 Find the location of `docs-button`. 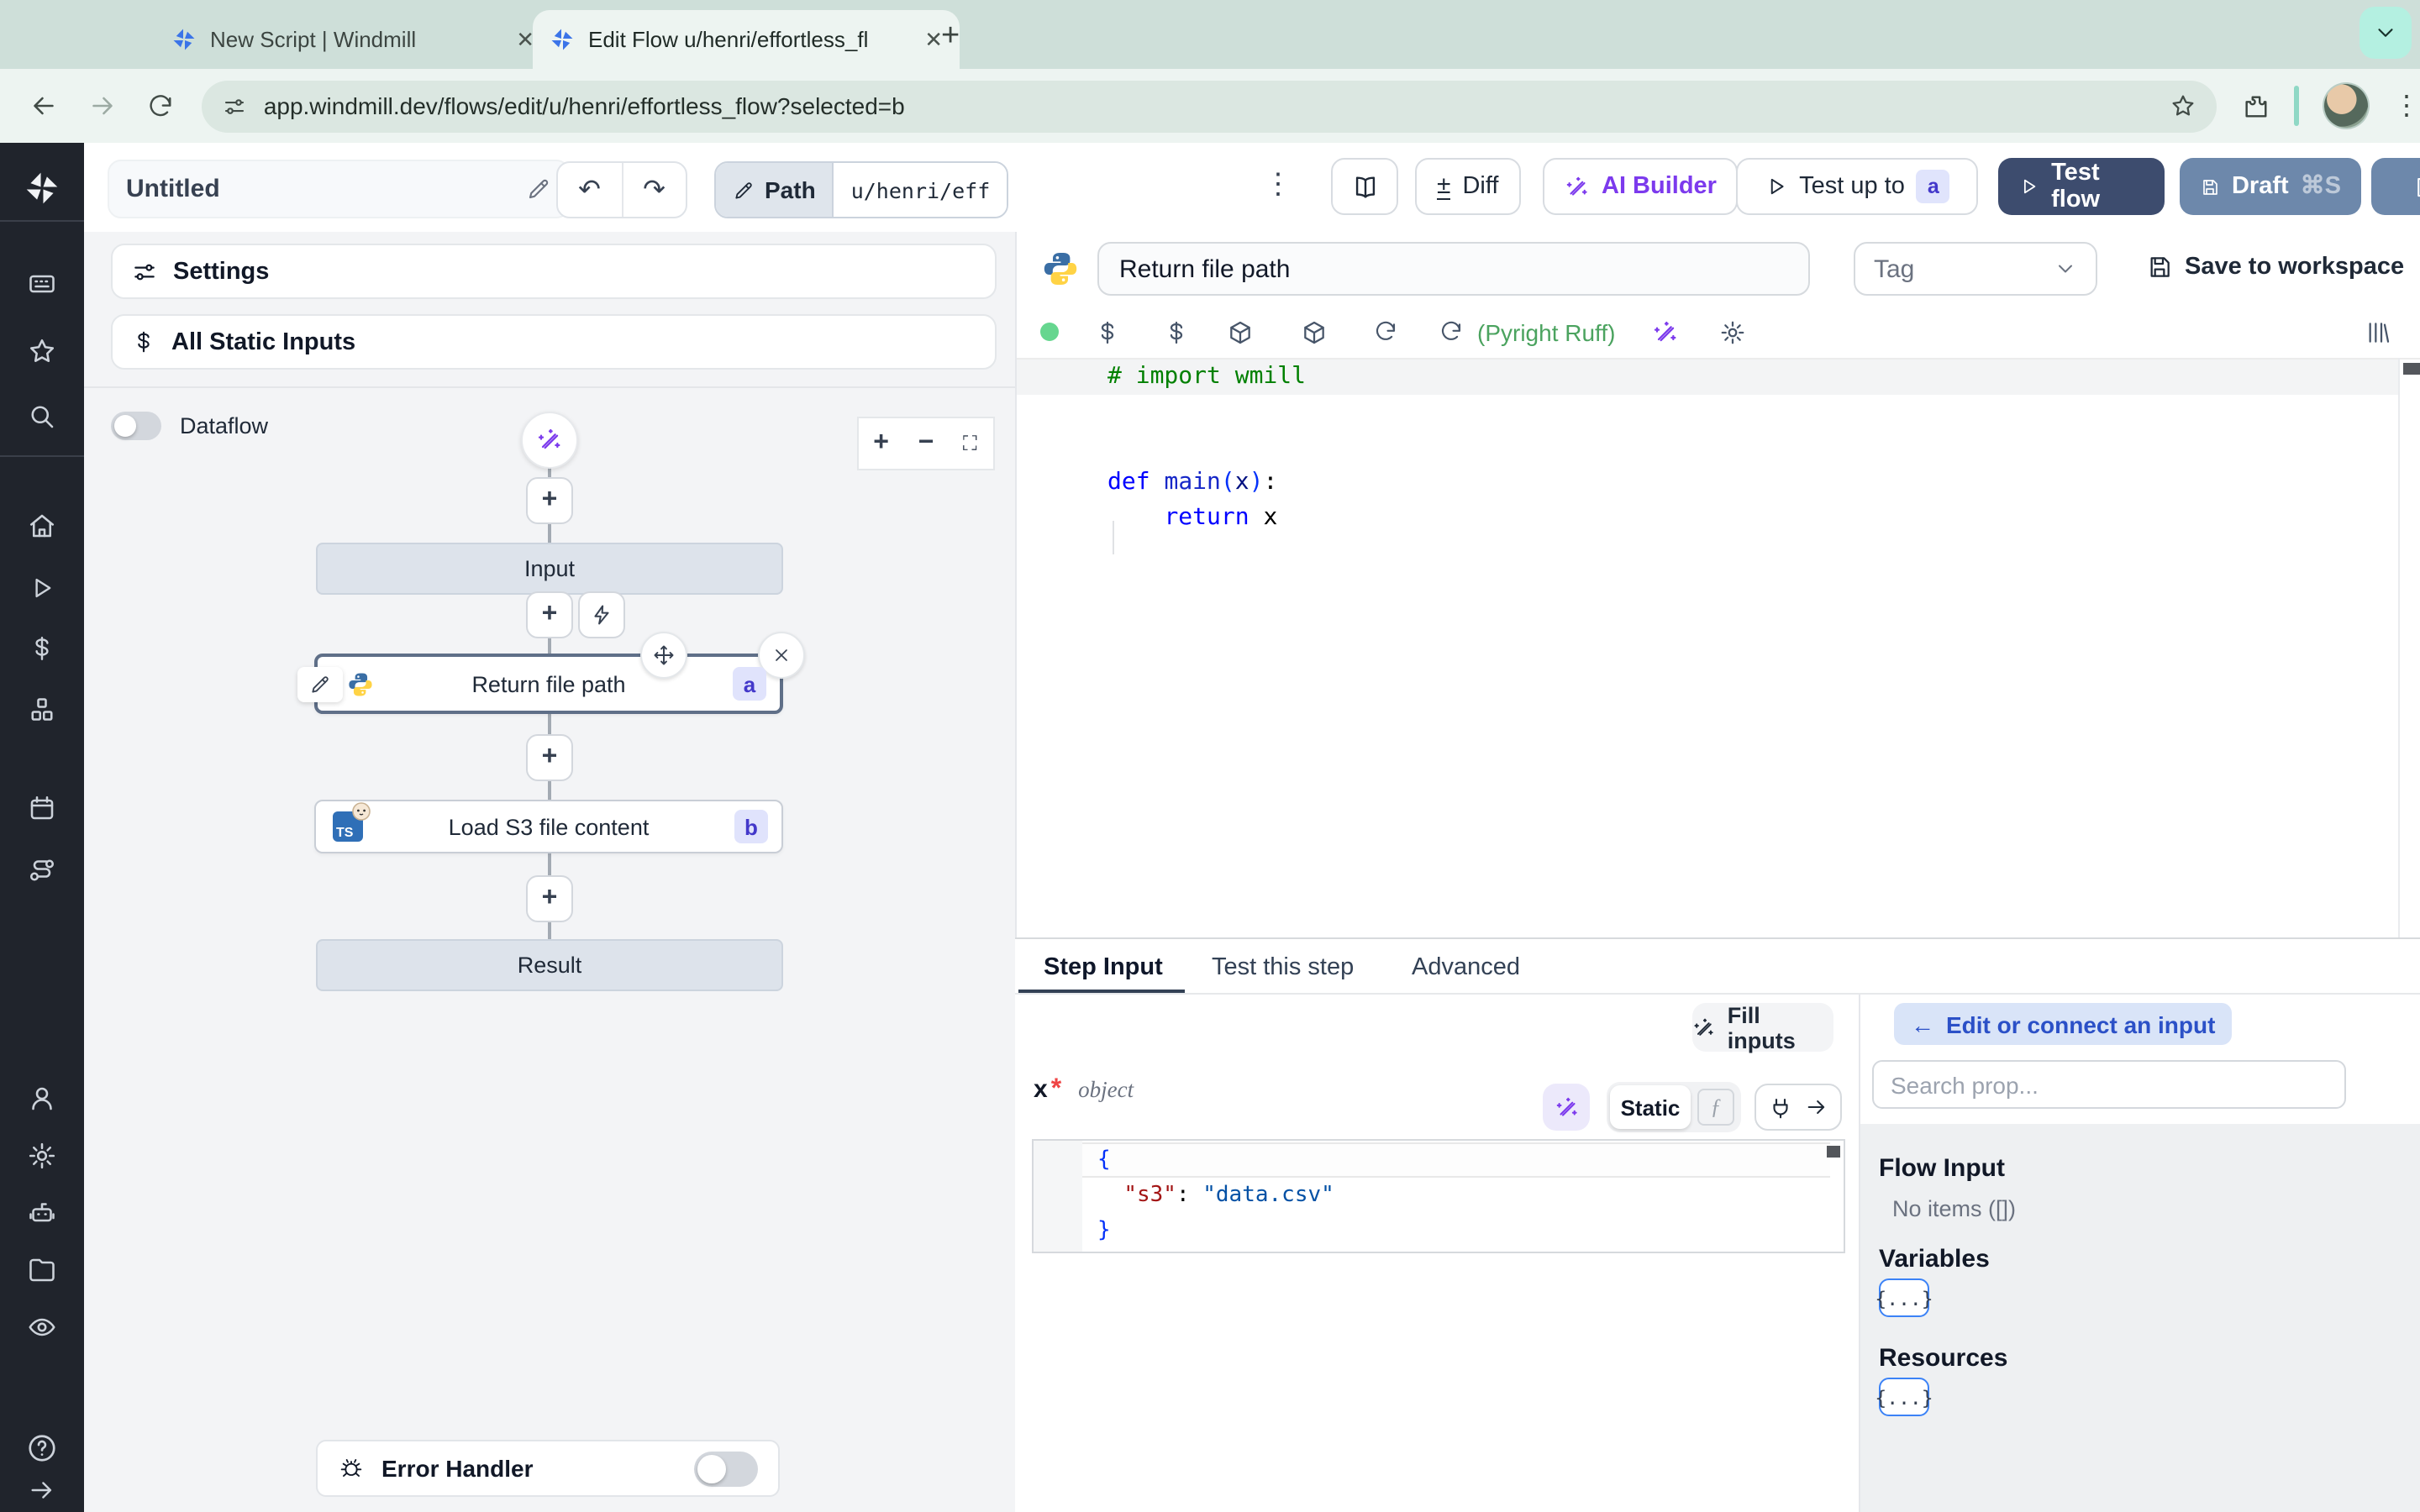

docs-button is located at coordinates (1364, 186).